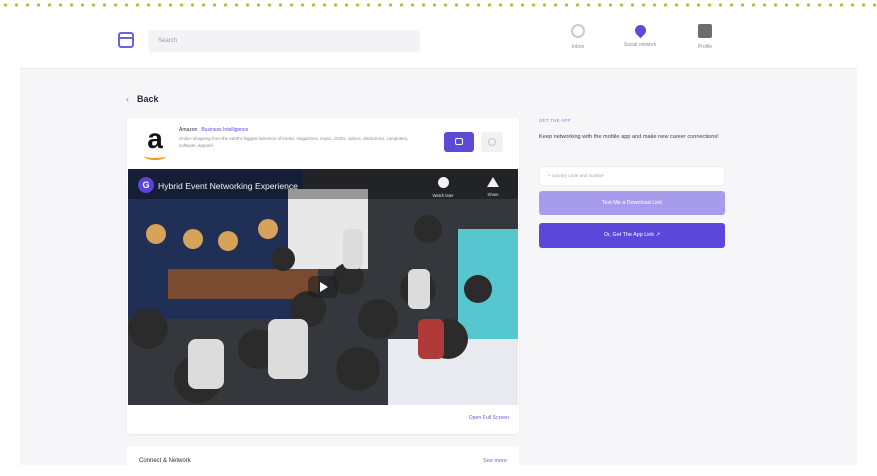 Image resolution: width=877 pixels, height=476 pixels. I want to click on play-button, so click(323, 287).